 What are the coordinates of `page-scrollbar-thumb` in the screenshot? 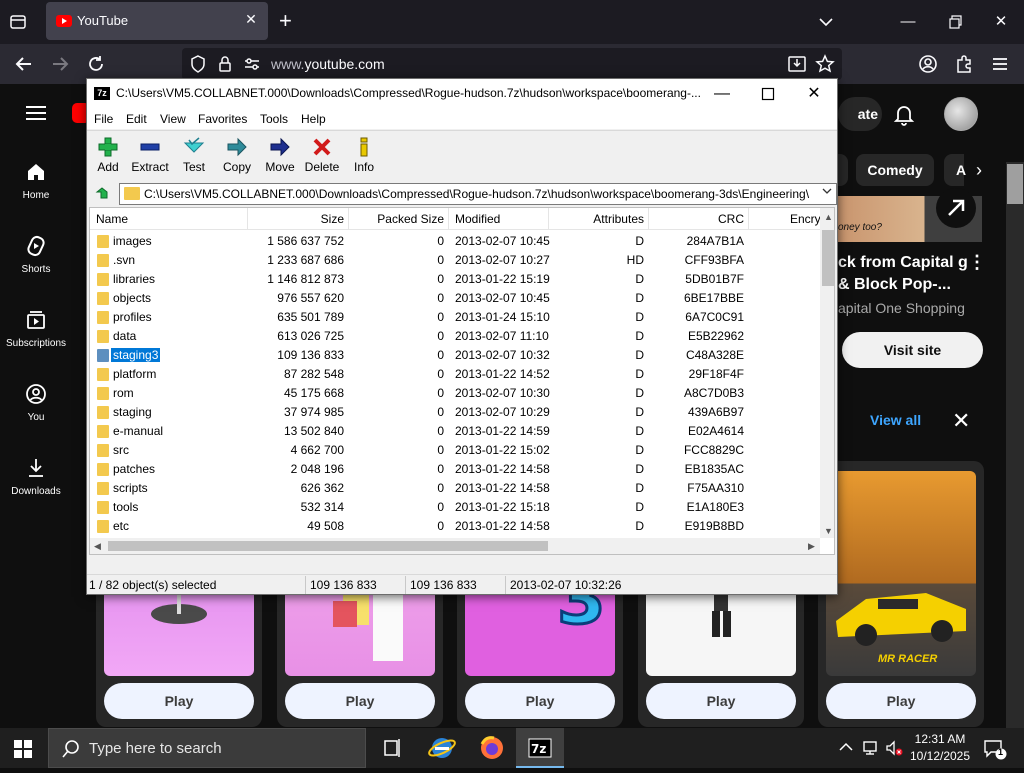 It's located at (1015, 184).